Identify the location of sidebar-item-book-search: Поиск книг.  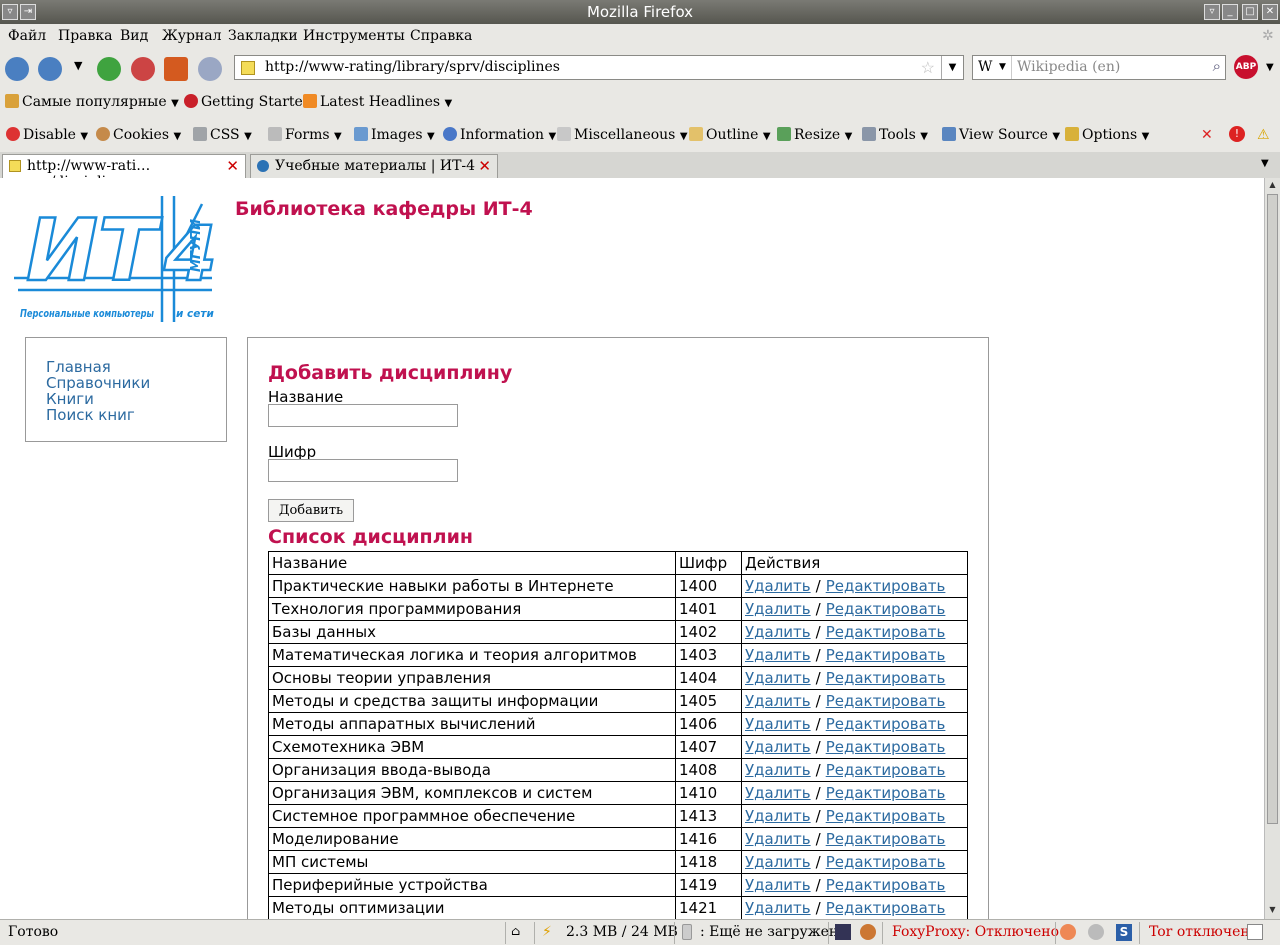
(136, 415).